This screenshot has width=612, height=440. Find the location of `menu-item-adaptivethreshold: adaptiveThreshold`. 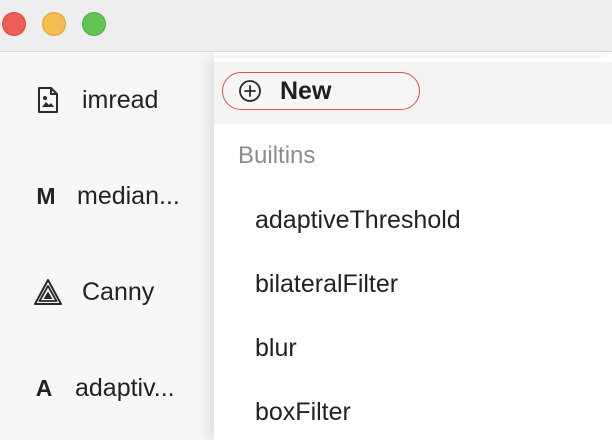

menu-item-adaptivethreshold: adaptiveThreshold is located at coordinates (413, 220).